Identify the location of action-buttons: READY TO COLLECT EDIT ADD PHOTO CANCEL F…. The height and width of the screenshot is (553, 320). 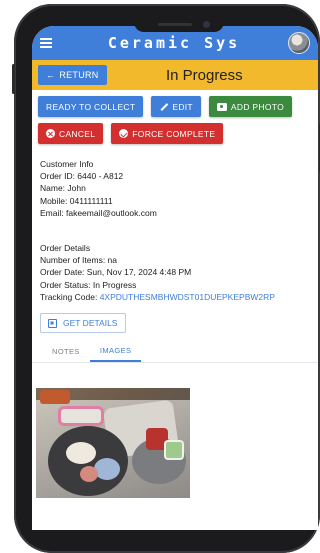
(175, 117).